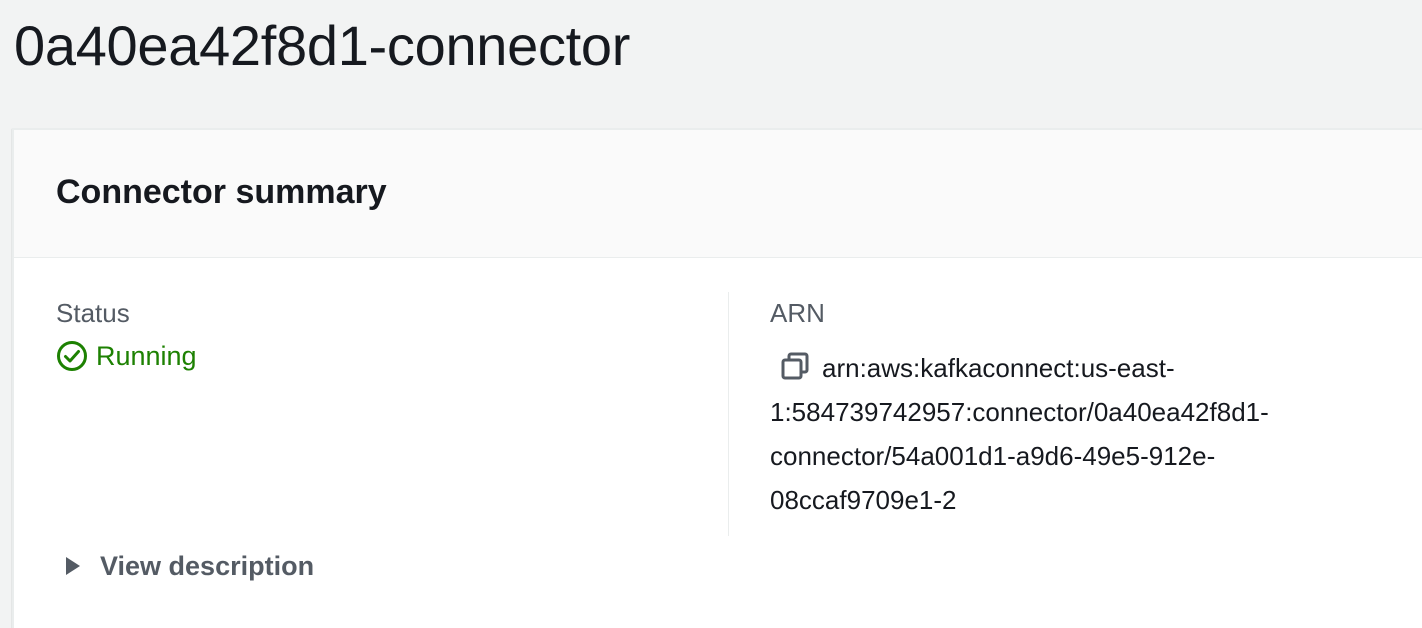  Describe the element at coordinates (322, 45) in the screenshot. I see `page-title: 0a40ea42f8d1-connector` at that location.